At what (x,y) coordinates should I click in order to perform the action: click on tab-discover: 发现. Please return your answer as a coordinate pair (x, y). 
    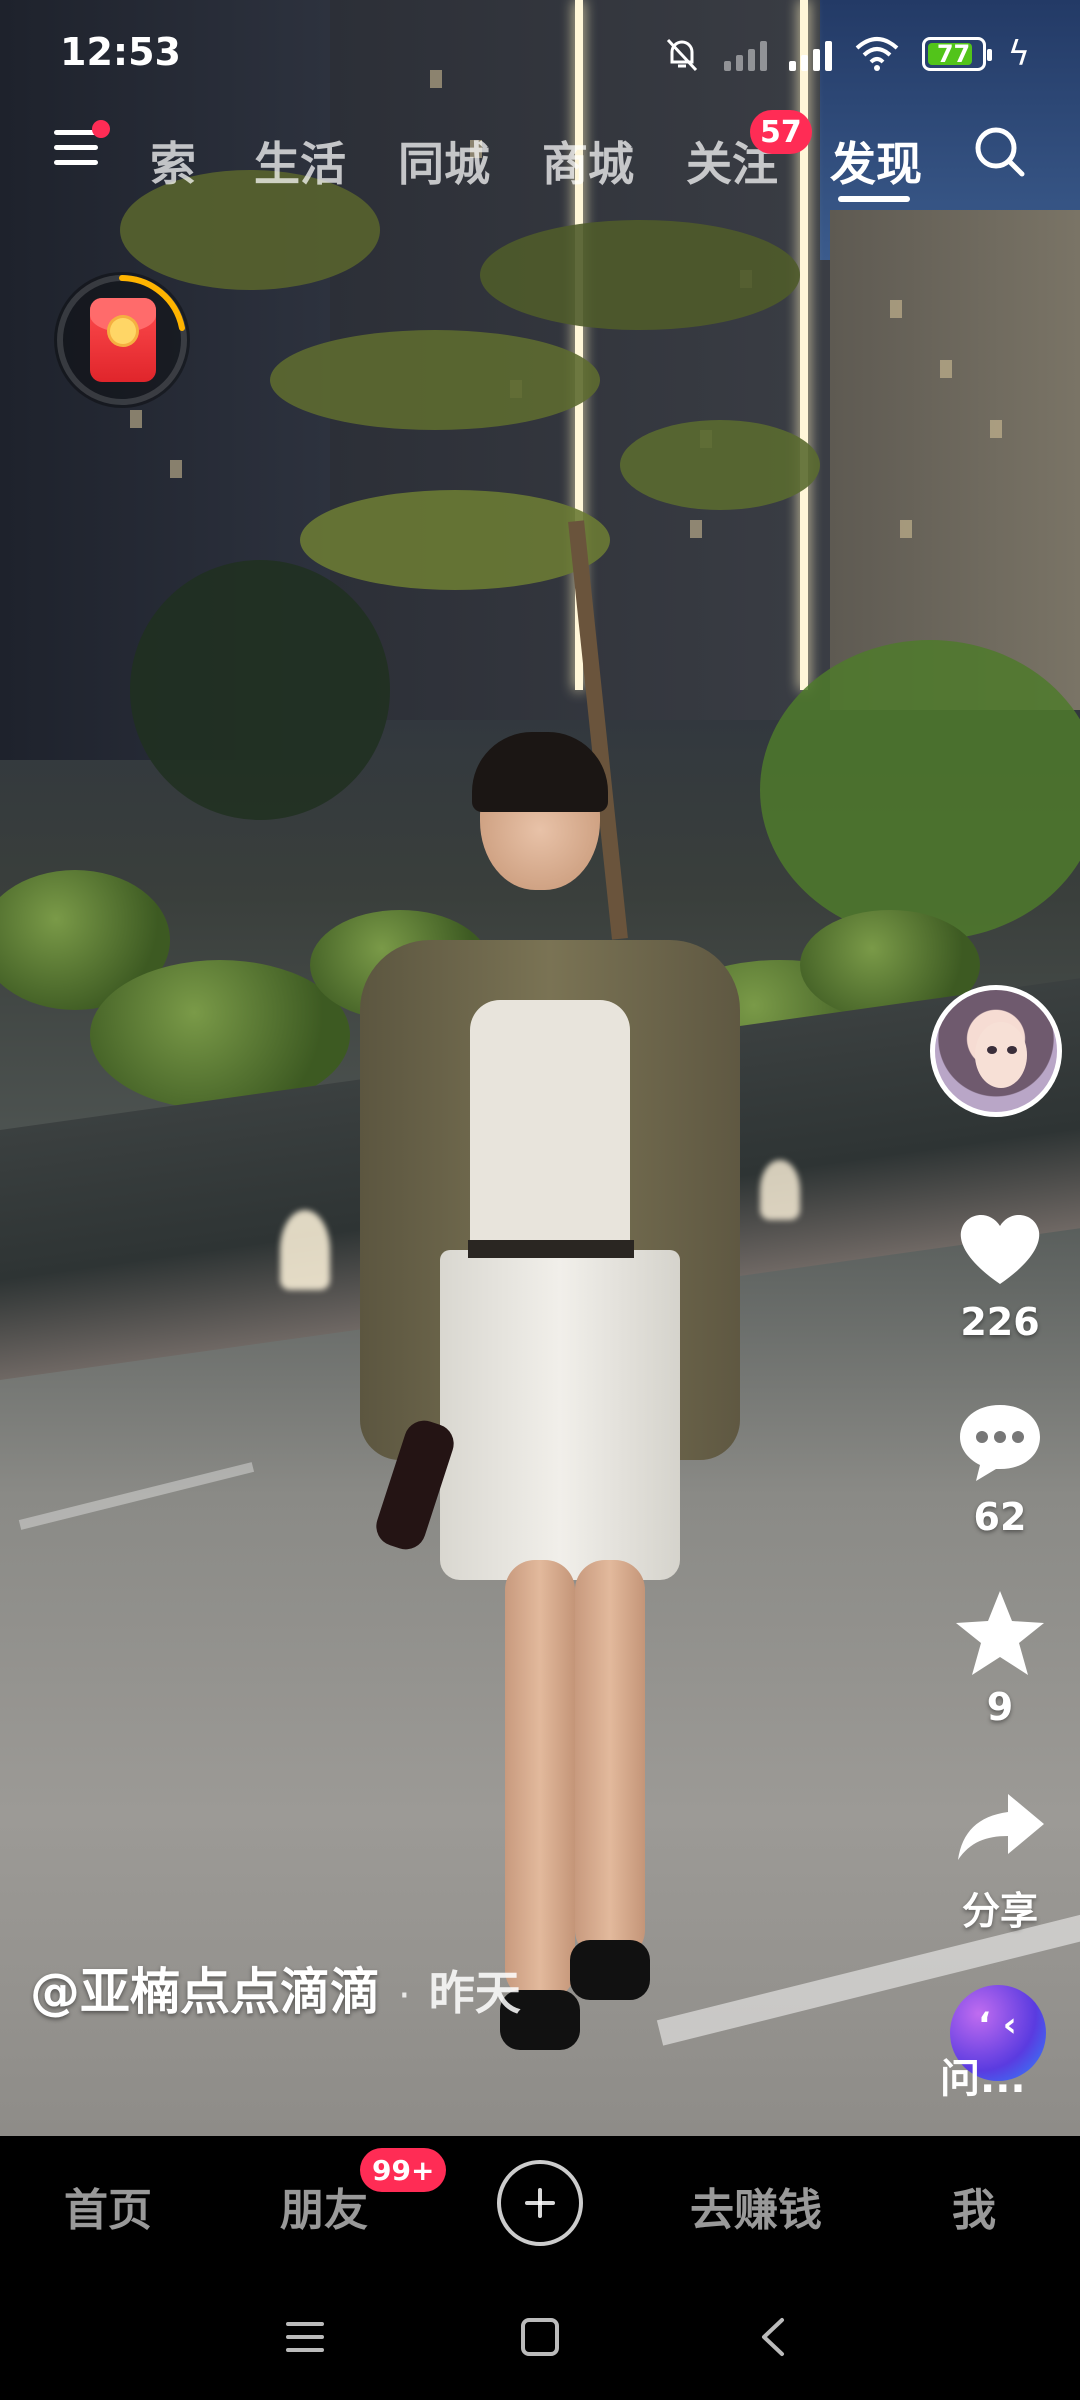
    Looking at the image, I should click on (876, 161).